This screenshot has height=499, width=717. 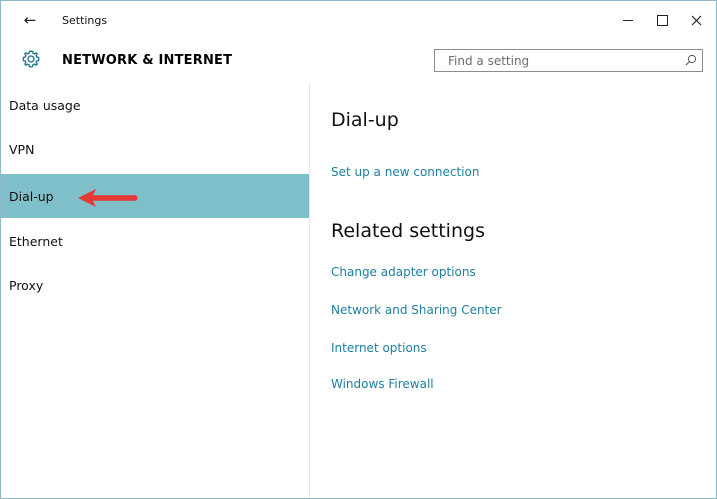 I want to click on maximize-button, so click(x=662, y=20).